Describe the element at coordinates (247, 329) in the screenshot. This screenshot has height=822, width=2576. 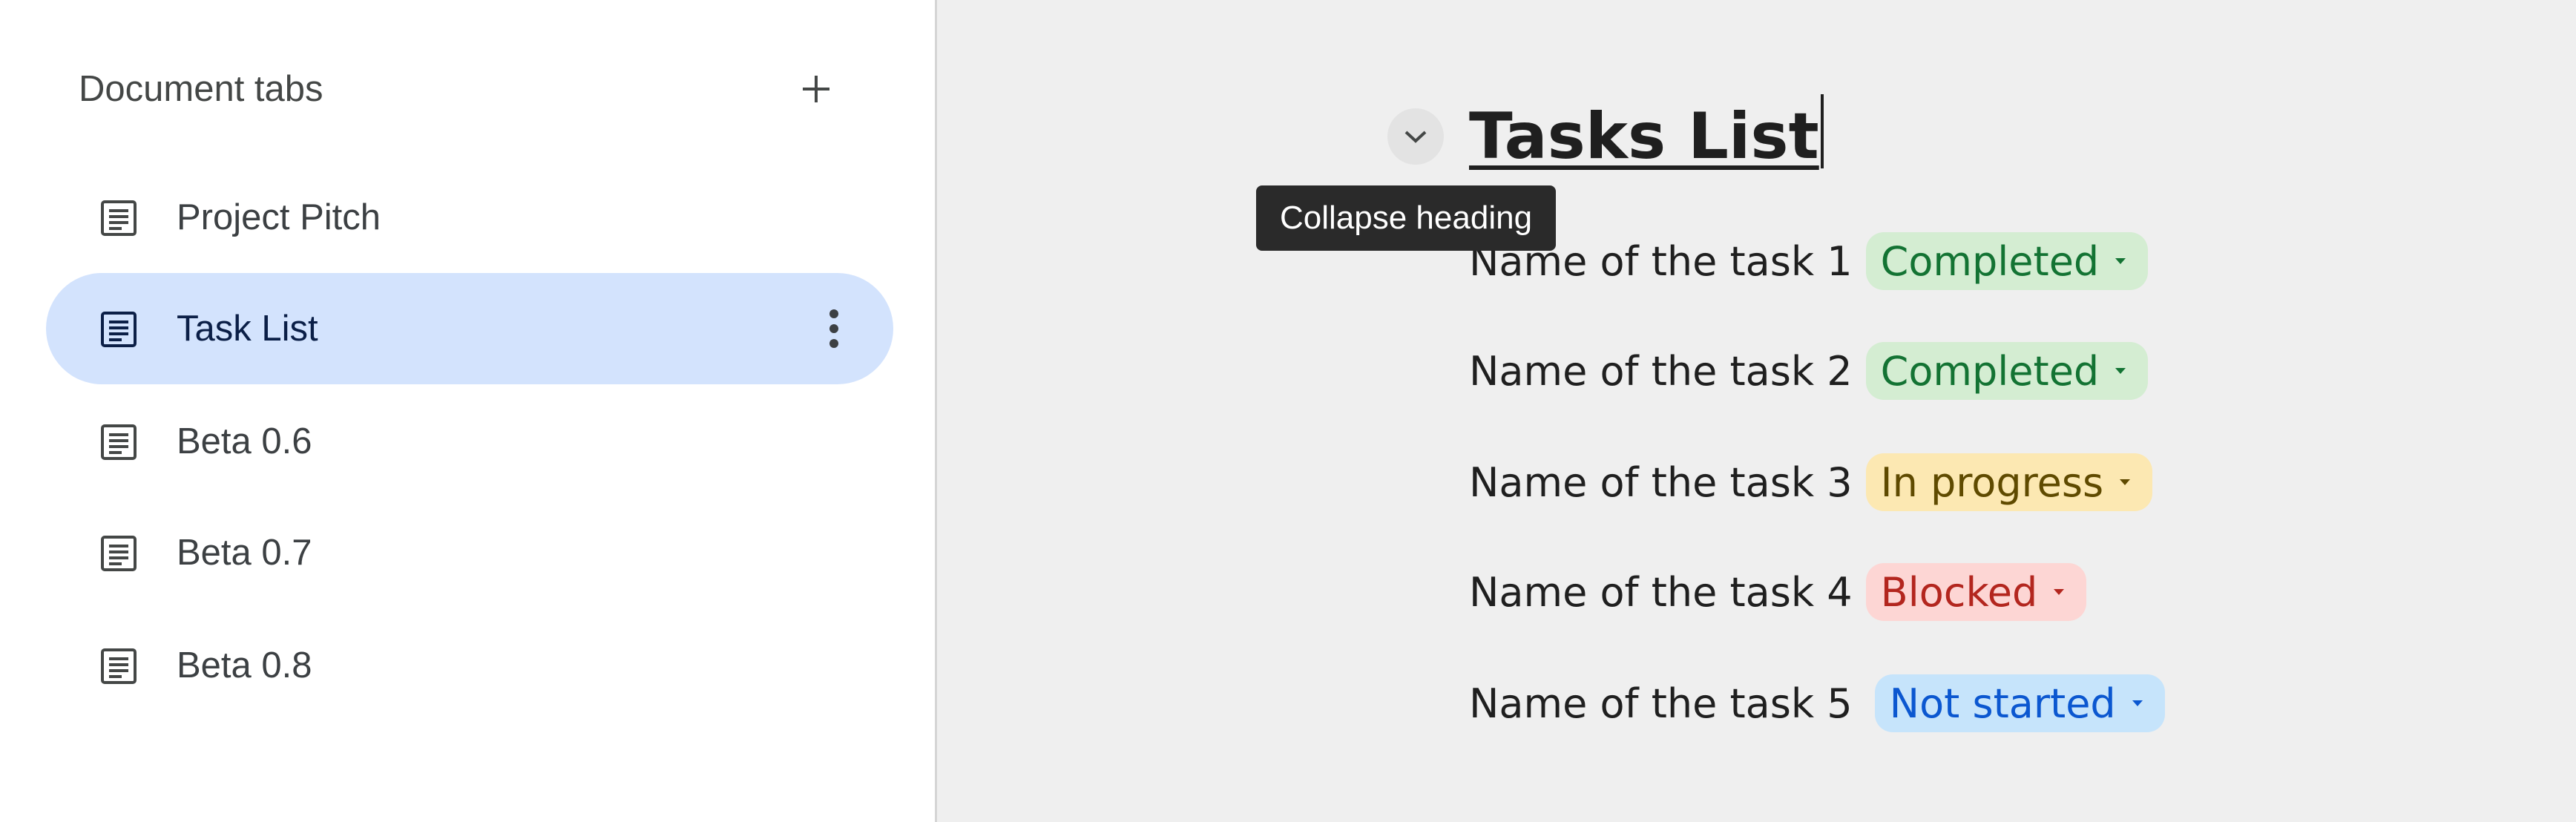
I see `tab-label: Task List` at that location.